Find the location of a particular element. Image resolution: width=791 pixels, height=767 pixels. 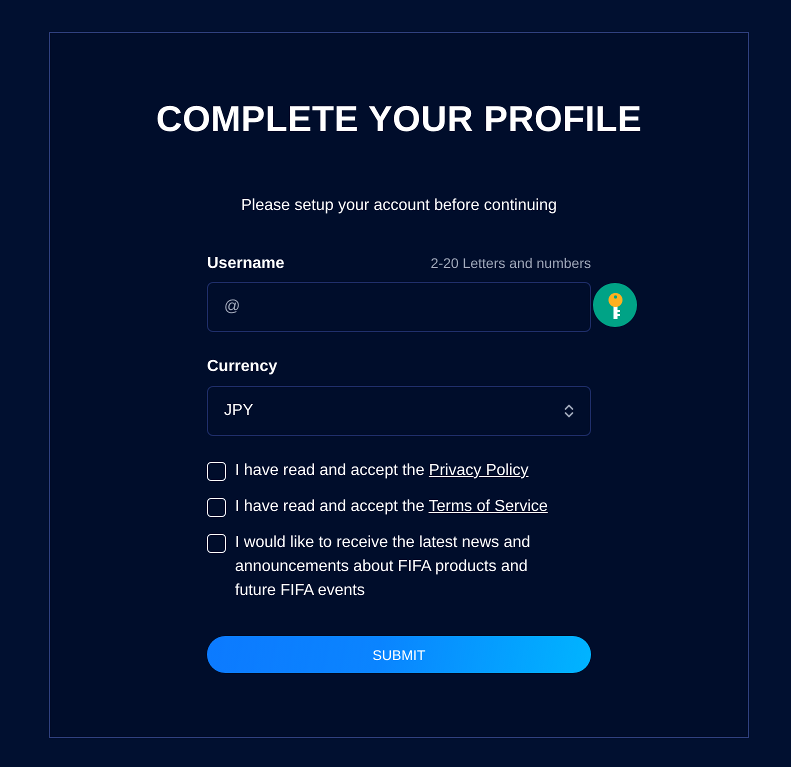

currency-select: JPY is located at coordinates (399, 411).